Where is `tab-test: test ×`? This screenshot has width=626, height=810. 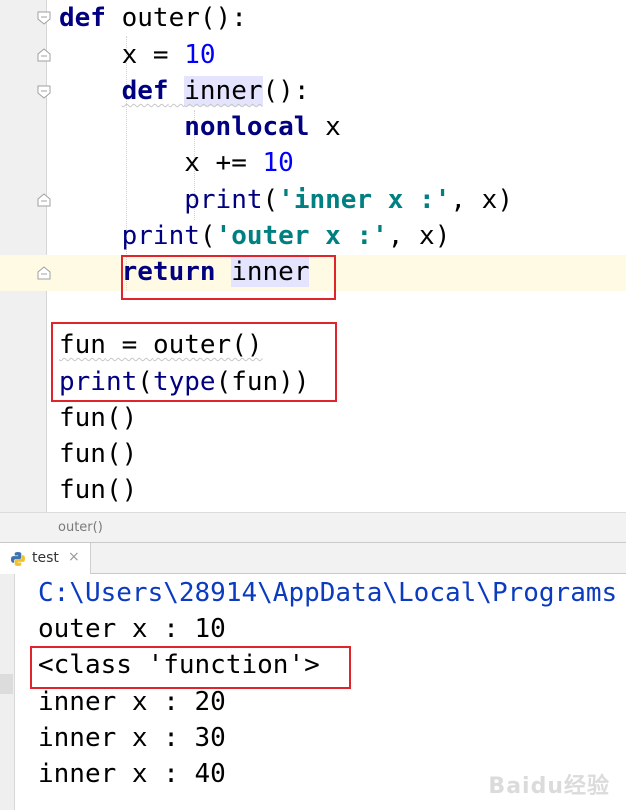 tab-test: test × is located at coordinates (45, 558).